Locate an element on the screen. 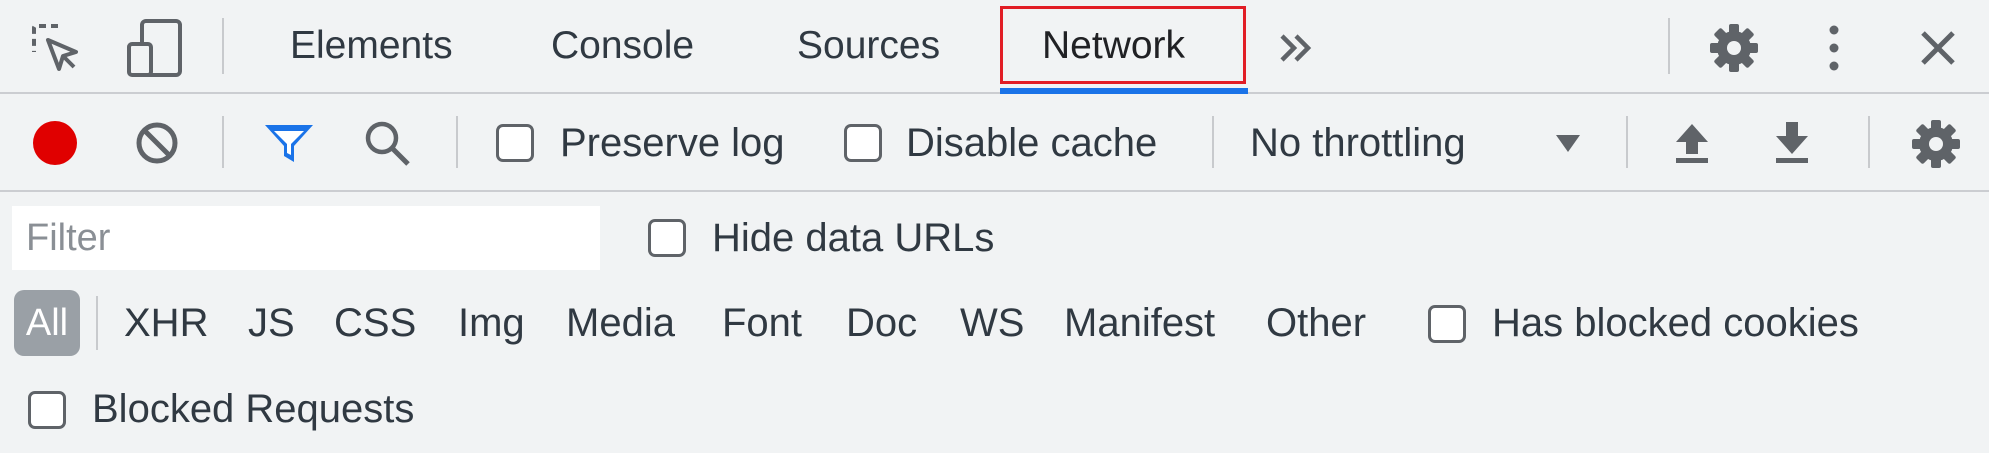 Image resolution: width=1989 pixels, height=453 pixels. hide-data-urls-label: Hide data URLs is located at coordinates (853, 238).